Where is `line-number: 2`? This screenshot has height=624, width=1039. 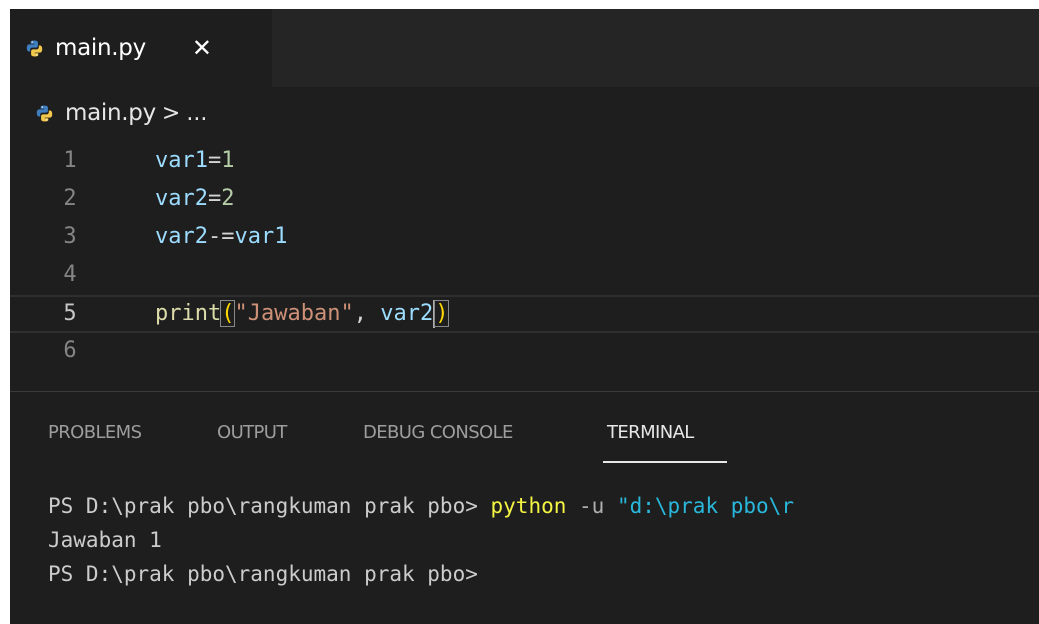 line-number: 2 is located at coordinates (70, 198).